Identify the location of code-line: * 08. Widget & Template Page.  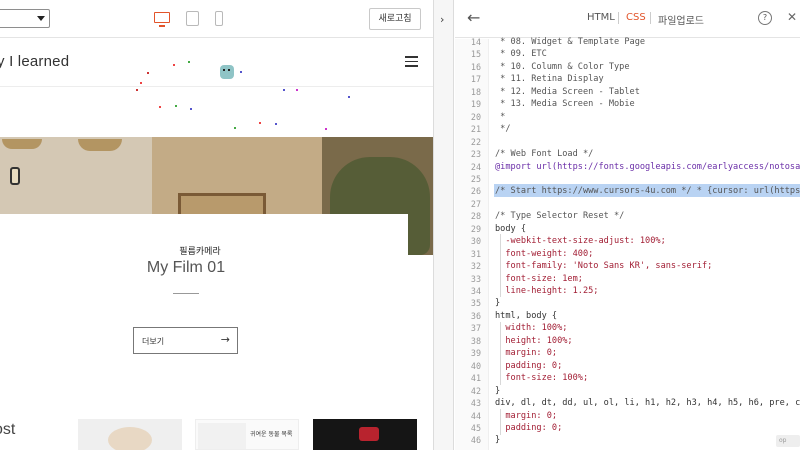
(570, 42).